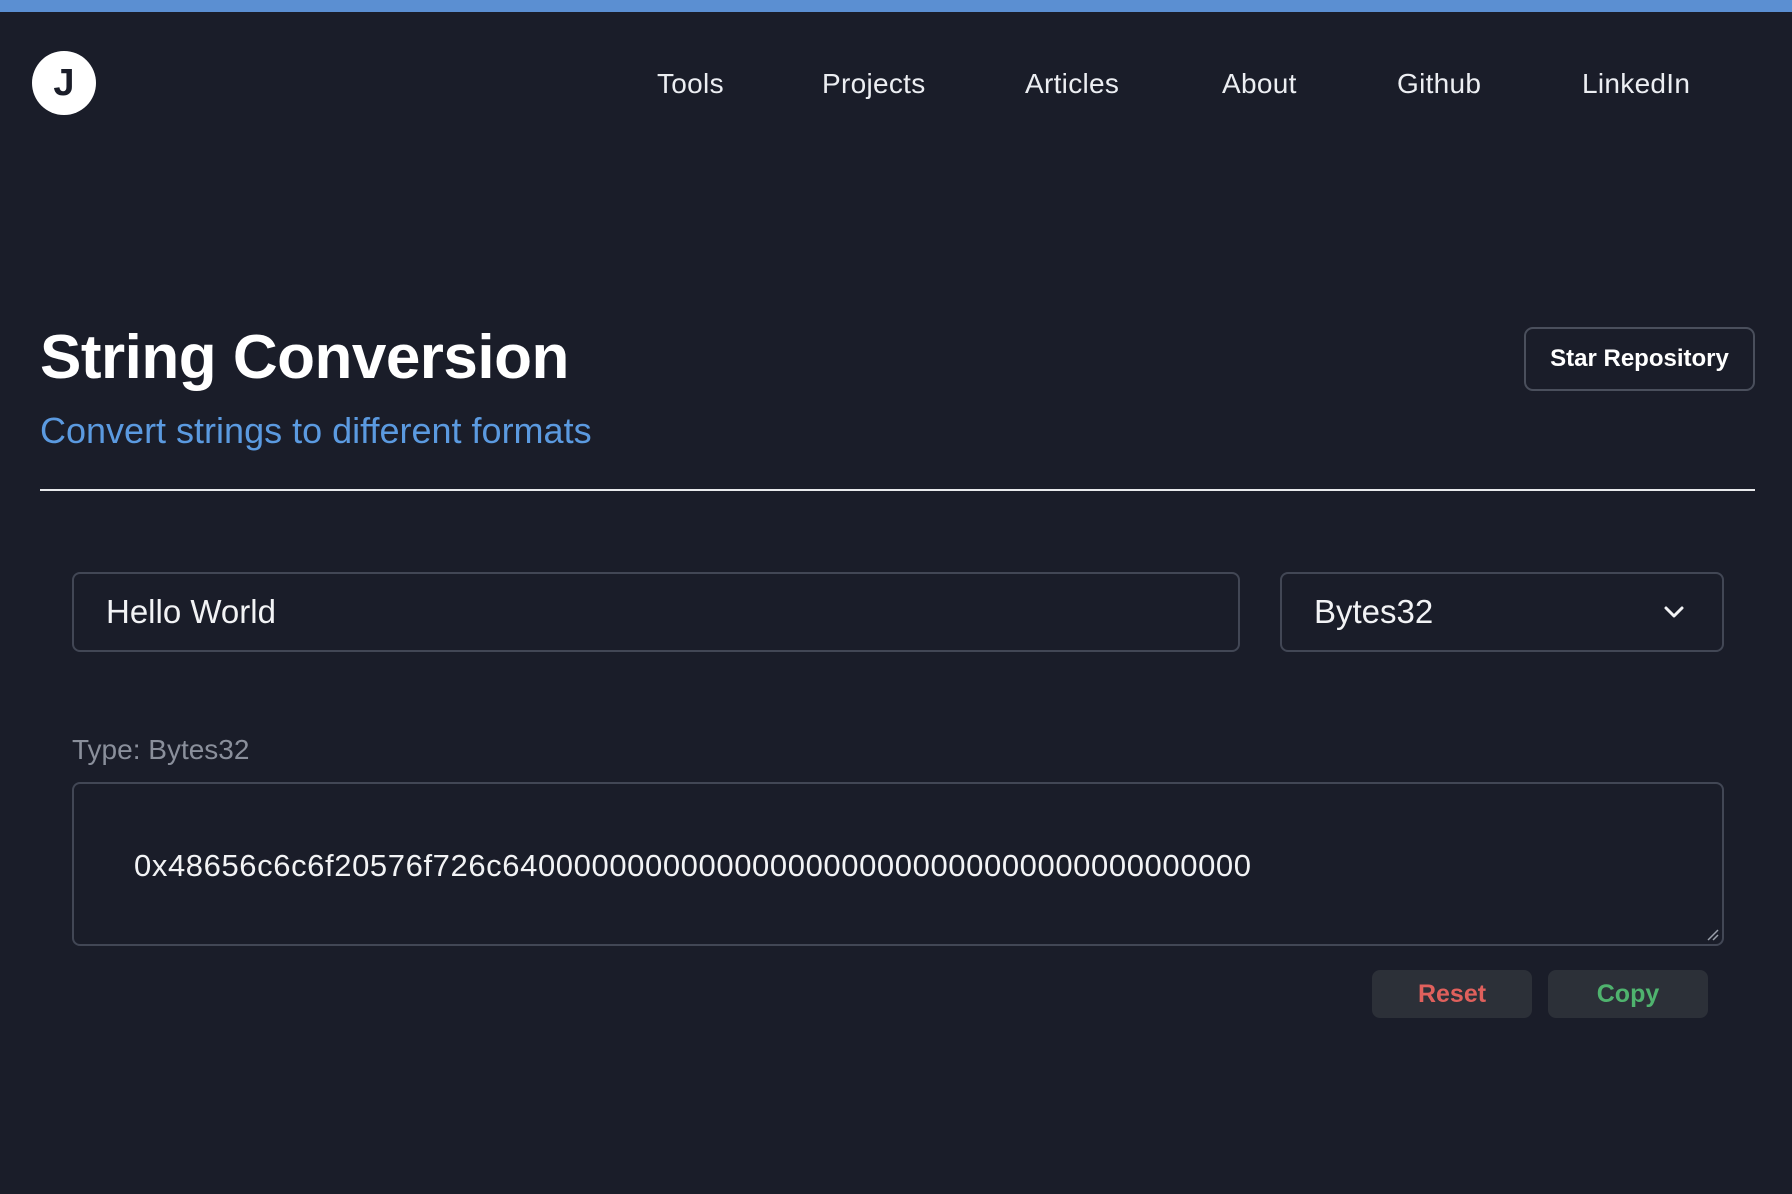 The height and width of the screenshot is (1194, 1792). Describe the element at coordinates (304, 357) in the screenshot. I see `page-title: String Conversion` at that location.